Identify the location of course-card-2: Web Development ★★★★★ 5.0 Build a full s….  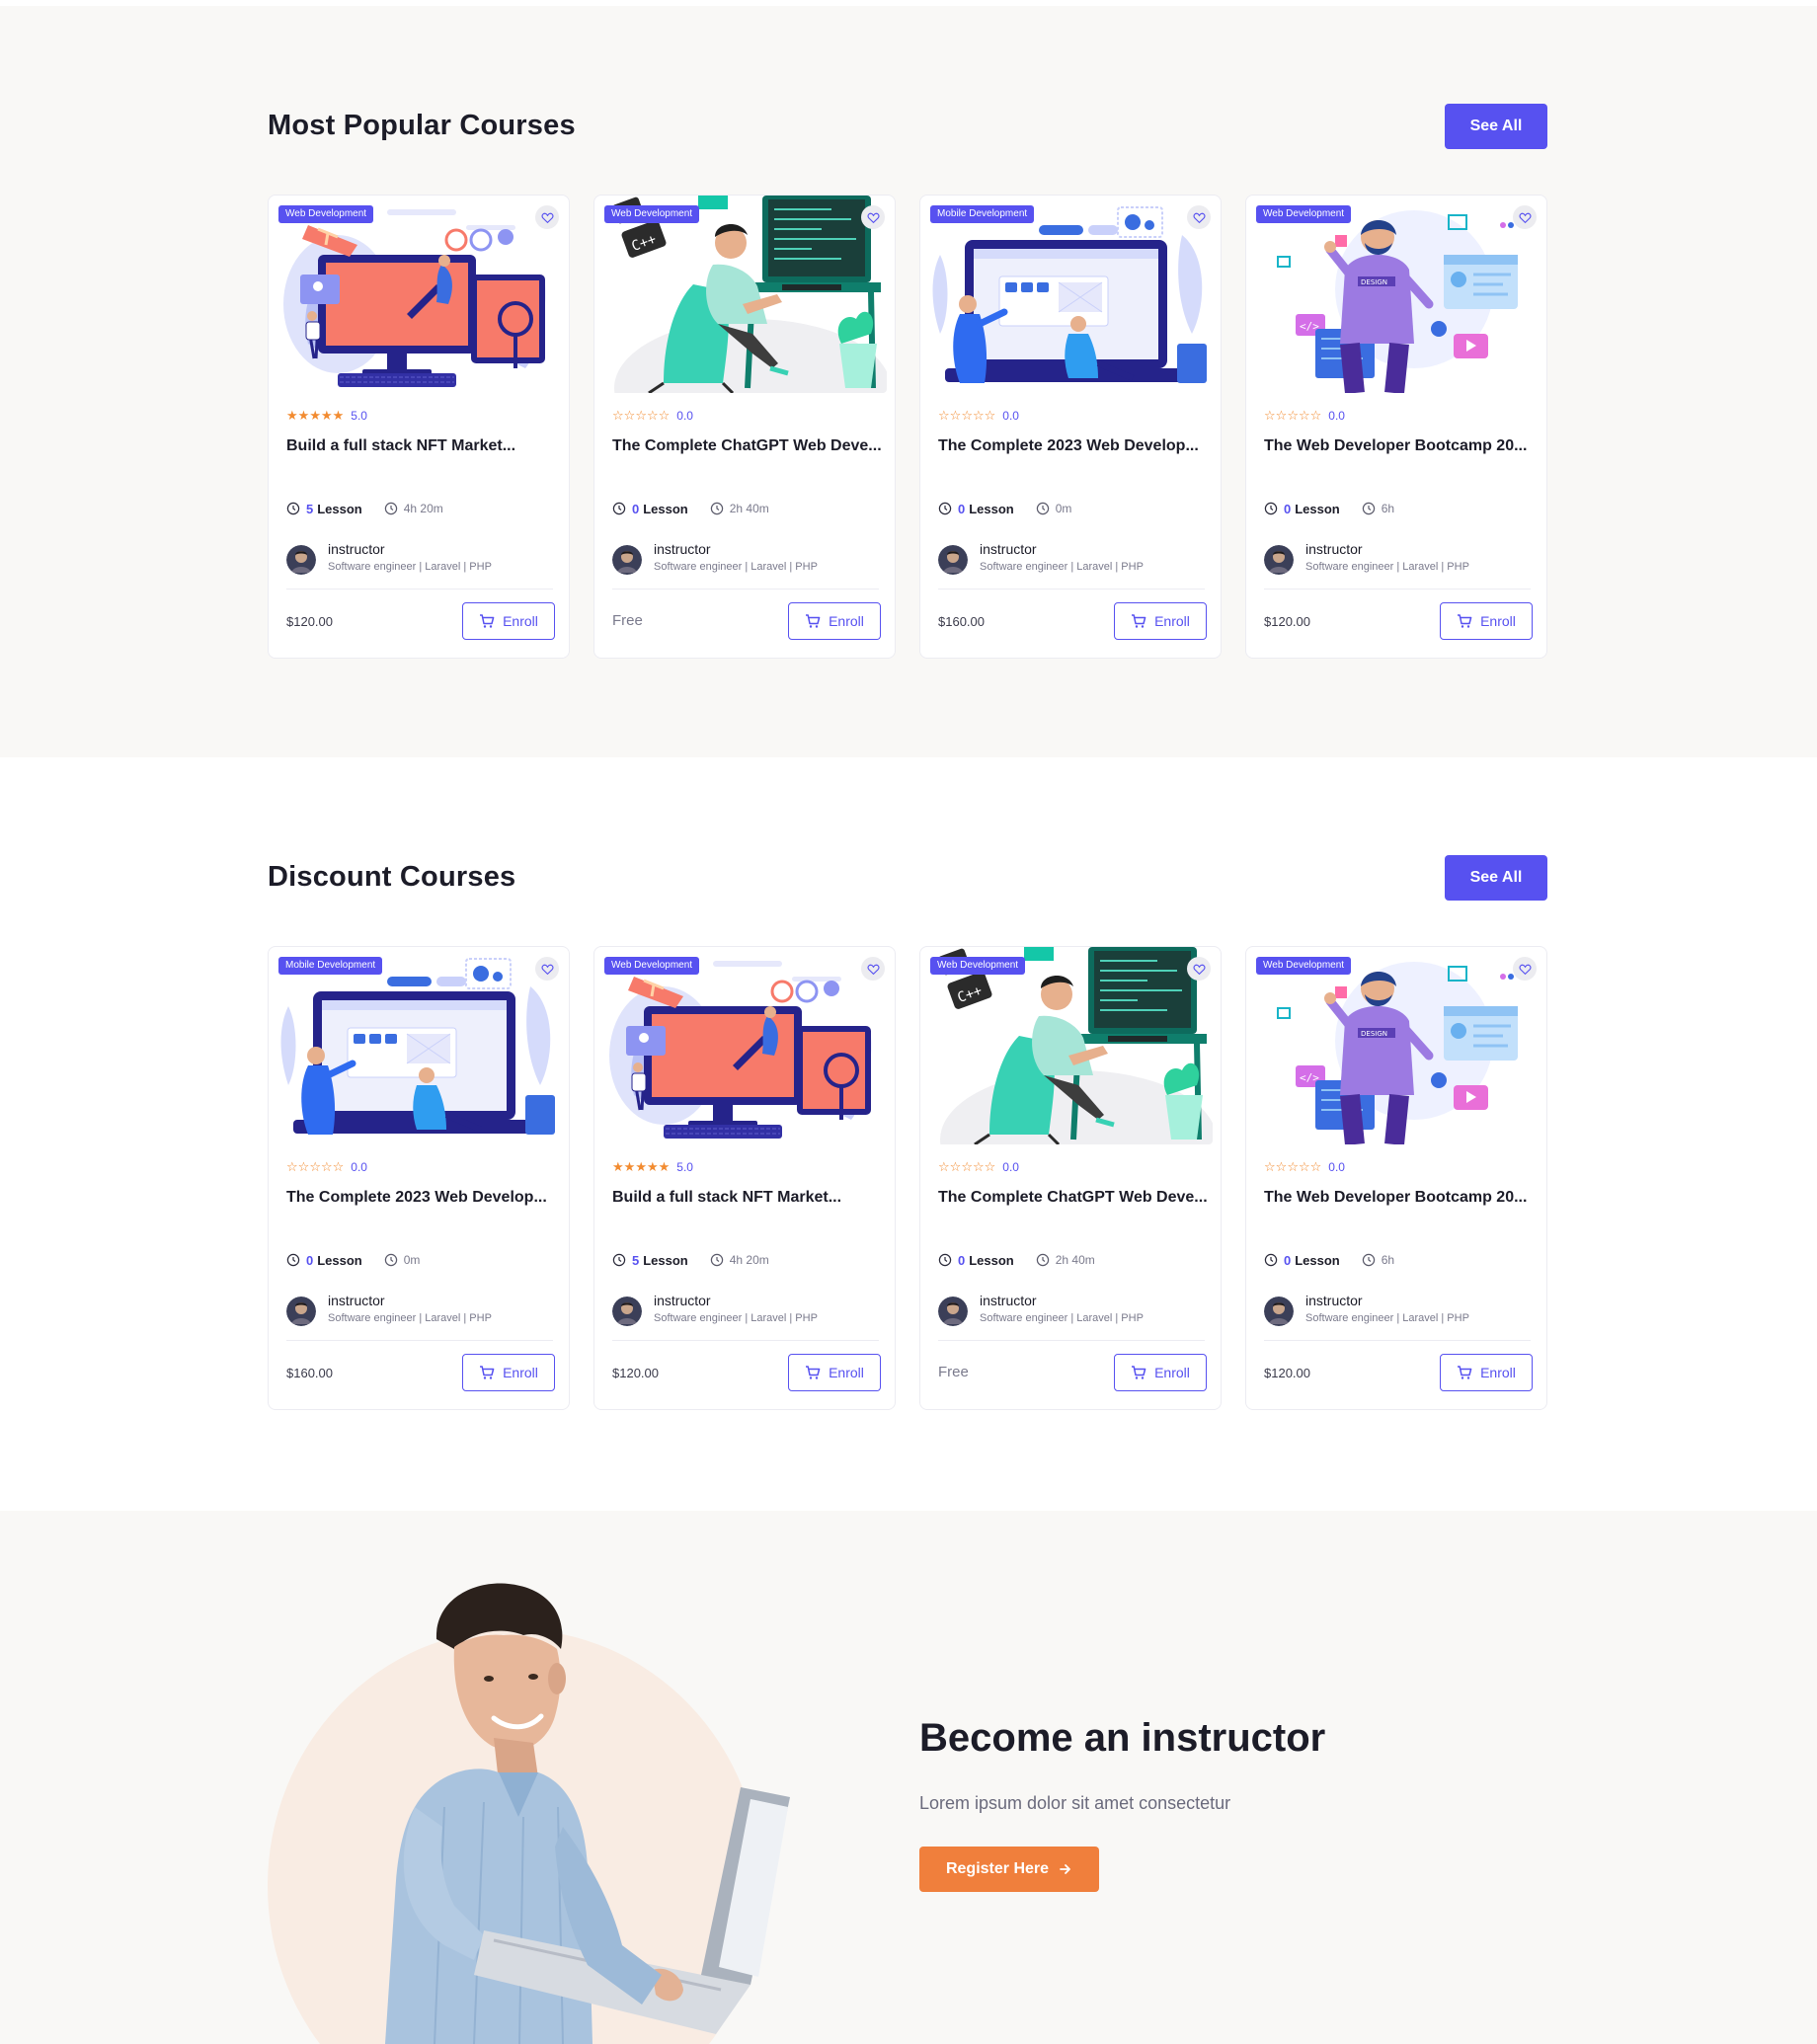
(745, 1178).